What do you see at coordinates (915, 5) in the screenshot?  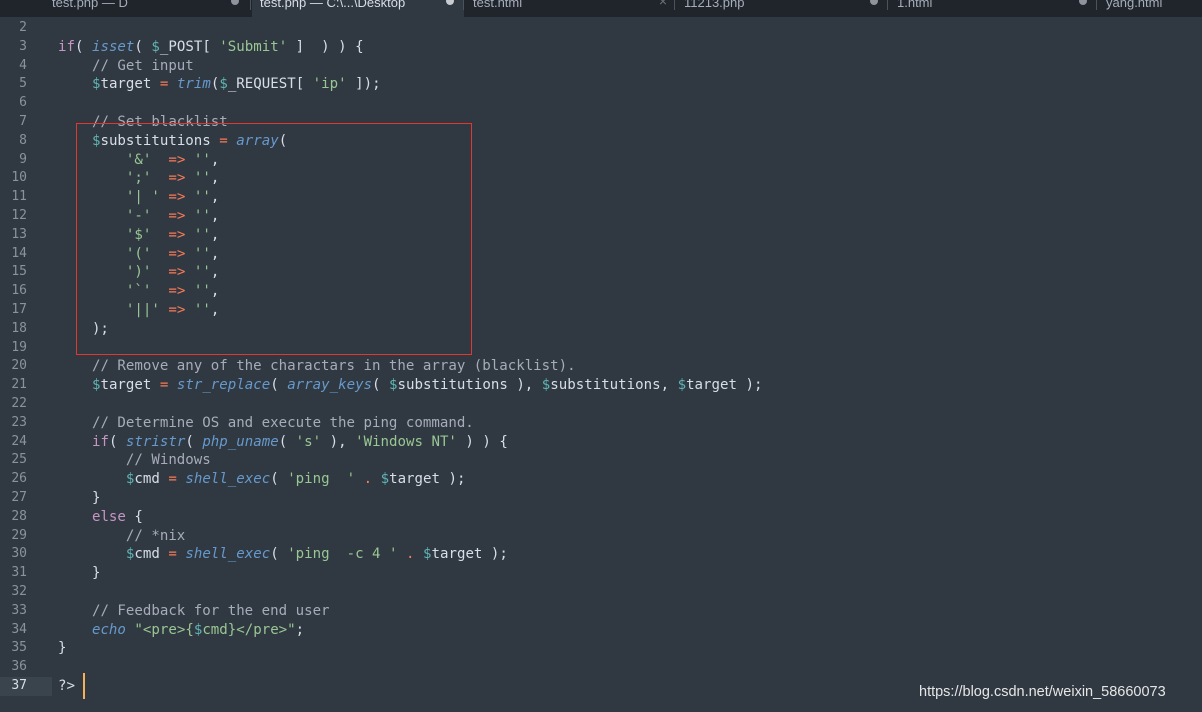 I see `tab-label: 1.html` at bounding box center [915, 5].